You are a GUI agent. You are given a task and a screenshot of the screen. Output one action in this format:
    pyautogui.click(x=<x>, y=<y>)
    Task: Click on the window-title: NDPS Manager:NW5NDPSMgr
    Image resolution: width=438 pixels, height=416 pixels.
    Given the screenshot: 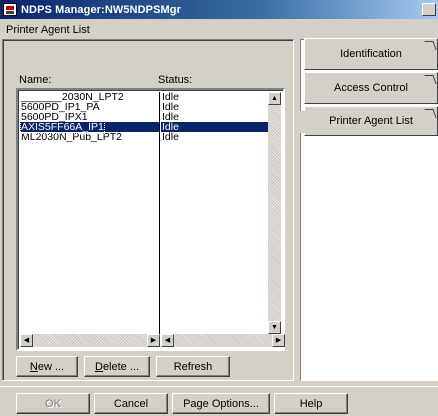 What is the action you would take?
    pyautogui.click(x=101, y=9)
    